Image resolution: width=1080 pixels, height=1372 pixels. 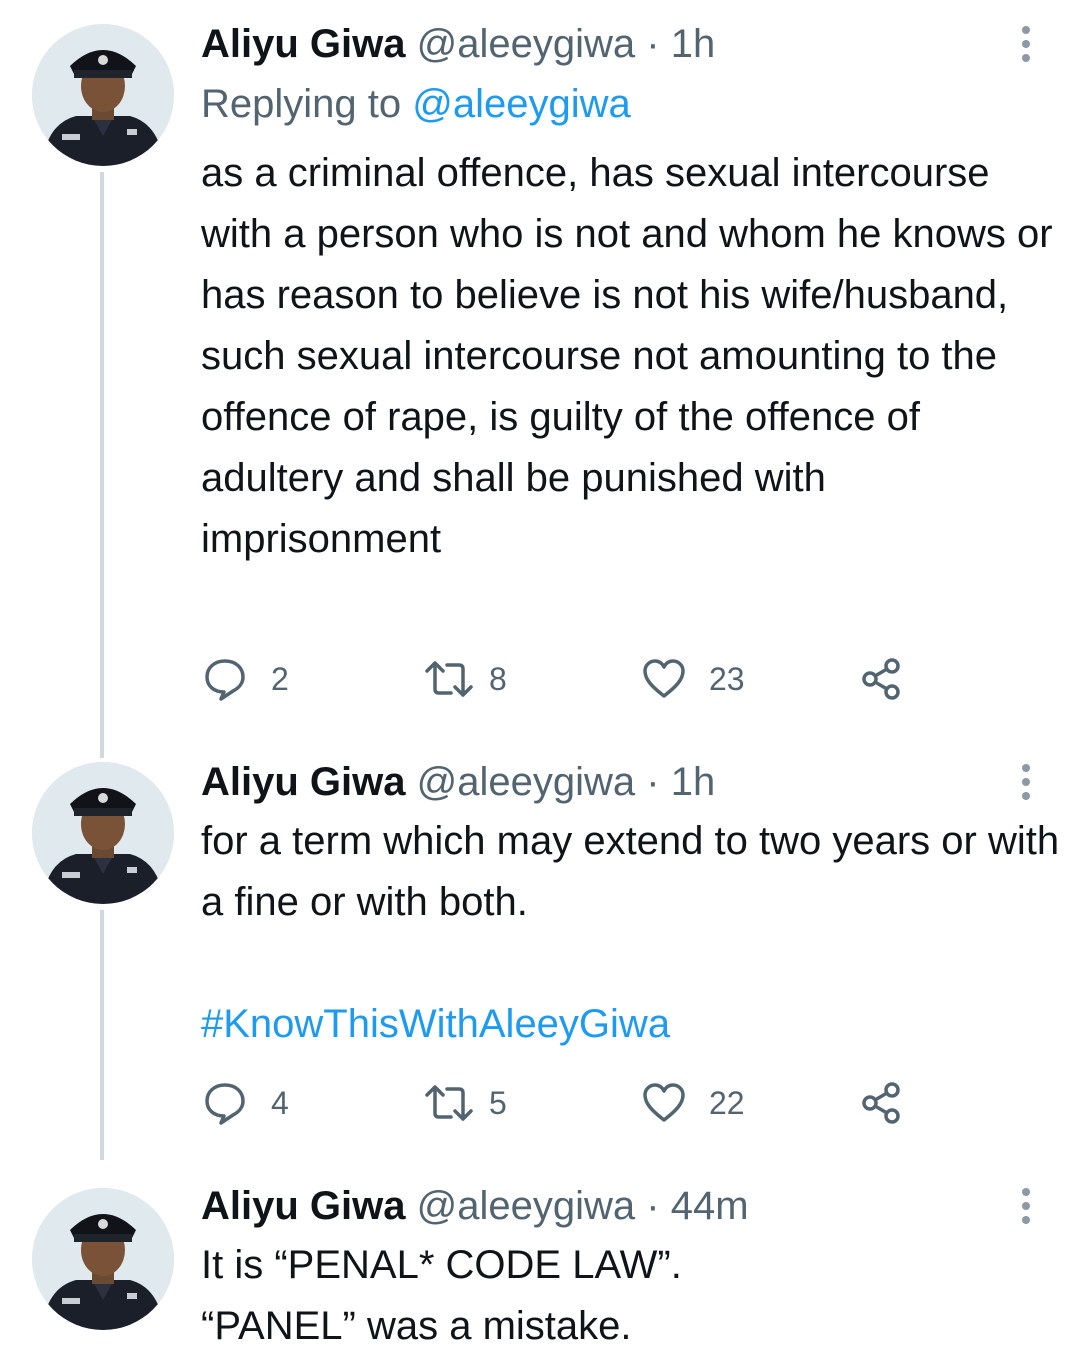 What do you see at coordinates (280, 678) in the screenshot?
I see `reply-count: 2` at bounding box center [280, 678].